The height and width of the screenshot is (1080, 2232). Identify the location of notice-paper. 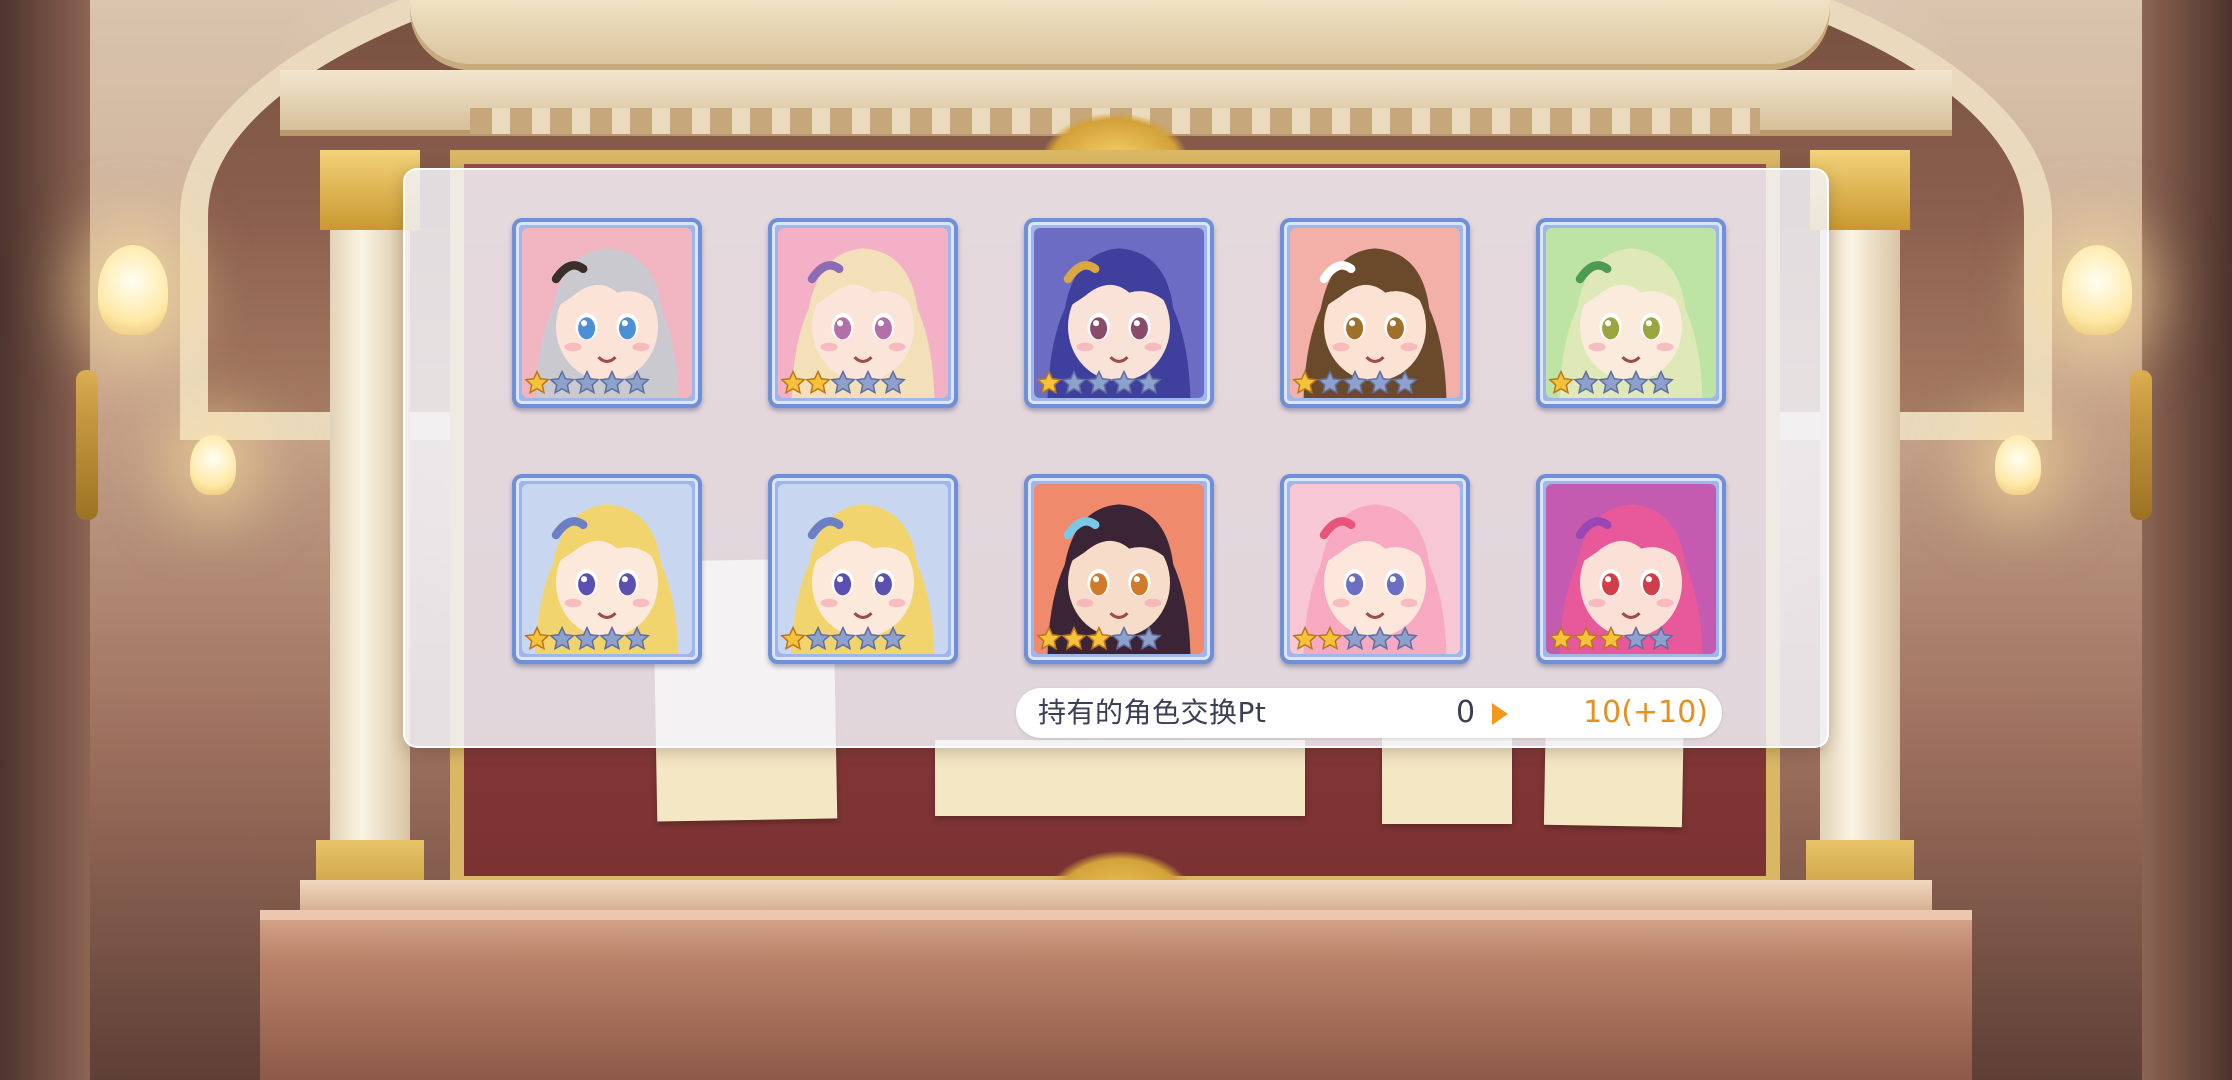
(1120, 778).